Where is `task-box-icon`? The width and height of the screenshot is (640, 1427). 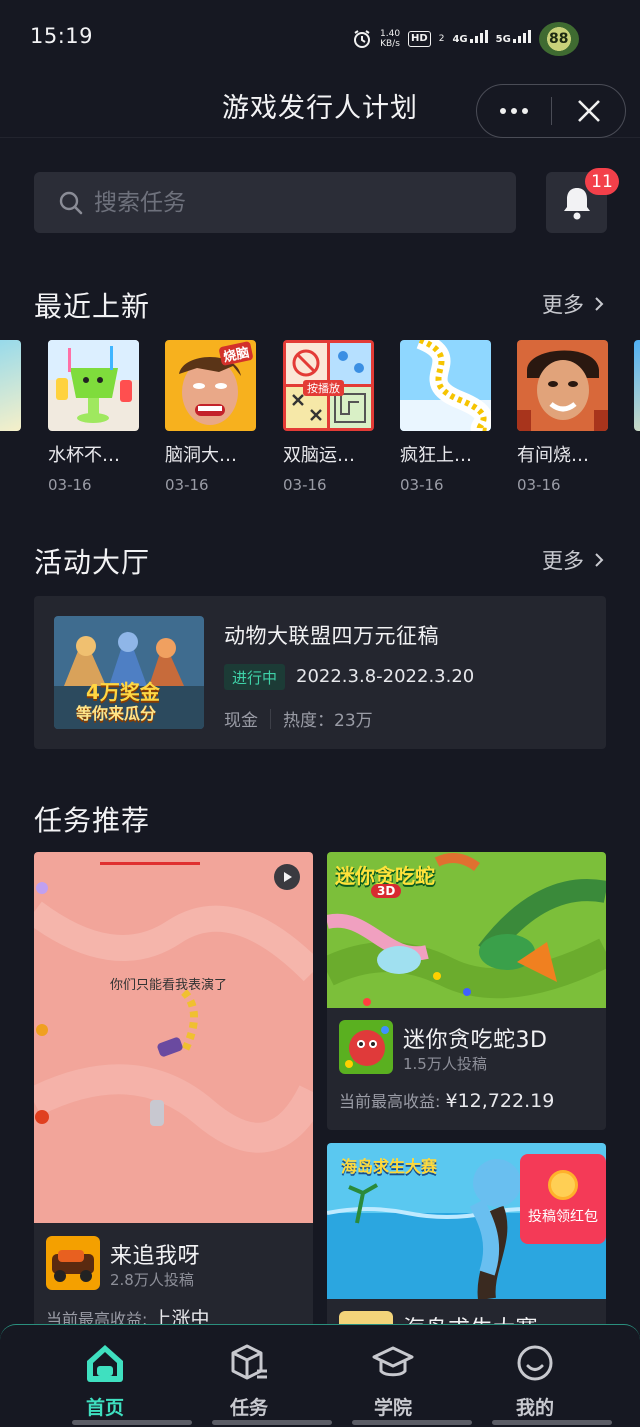 task-box-icon is located at coordinates (249, 1363).